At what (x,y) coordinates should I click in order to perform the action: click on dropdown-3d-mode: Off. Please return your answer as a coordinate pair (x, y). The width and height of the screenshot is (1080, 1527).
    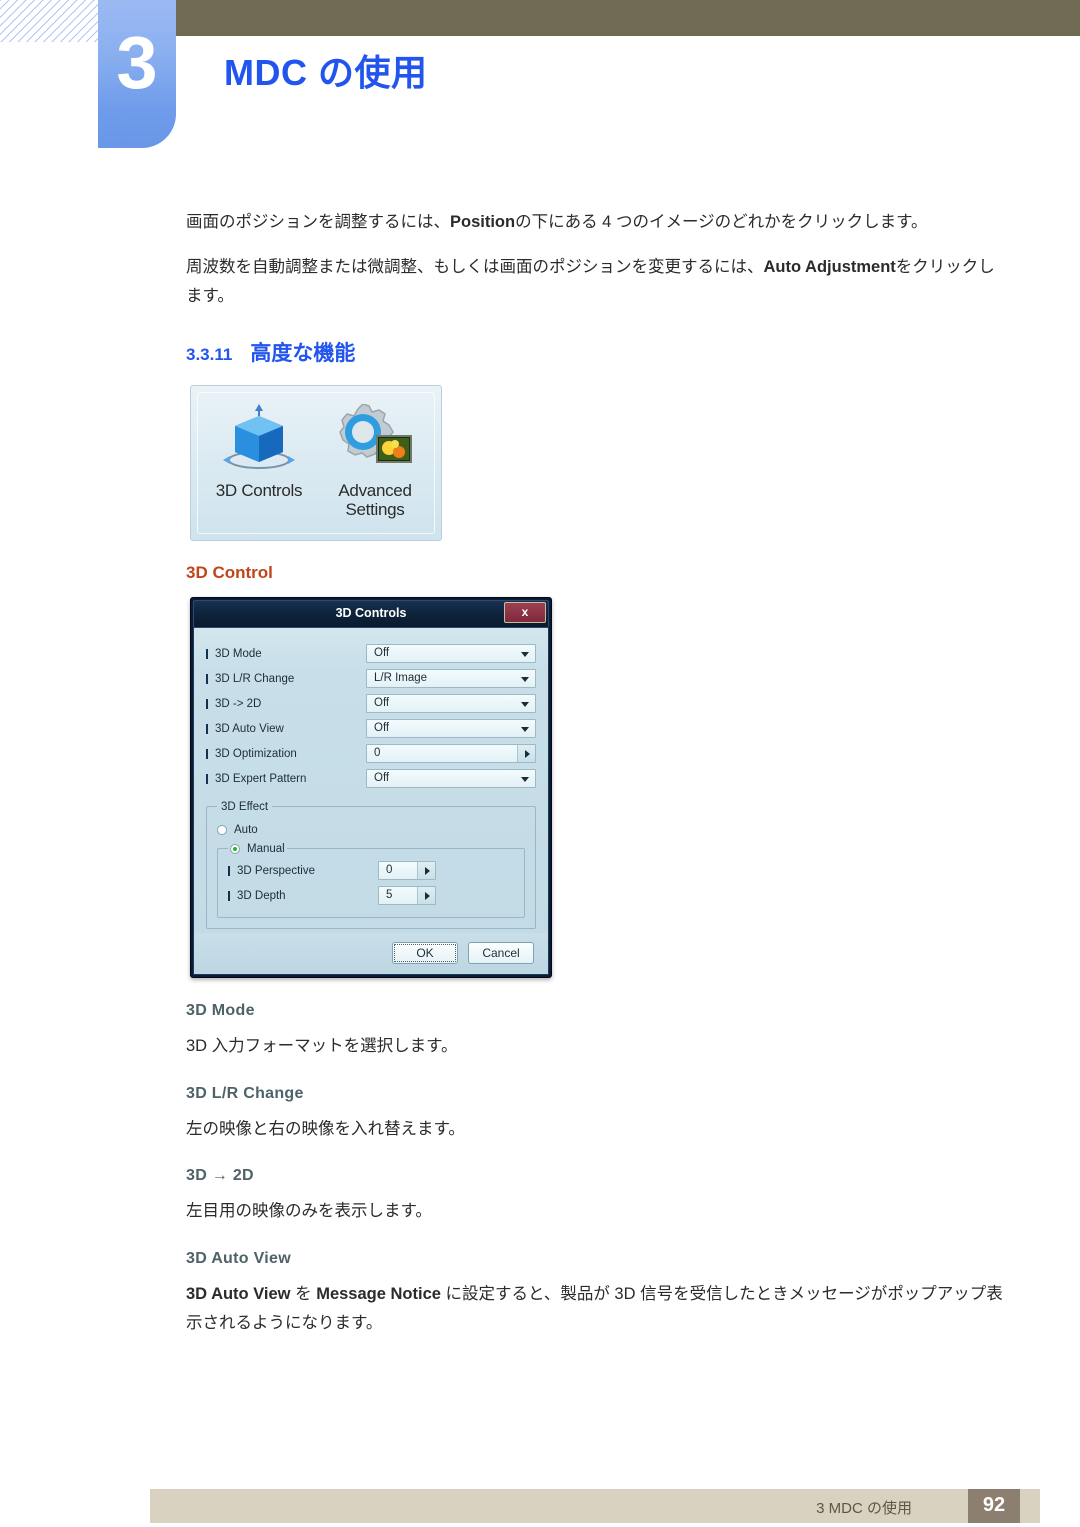
    Looking at the image, I should click on (451, 654).